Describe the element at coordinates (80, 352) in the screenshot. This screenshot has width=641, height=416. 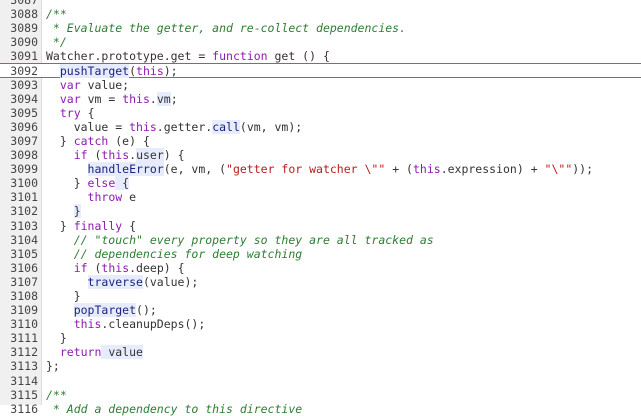
I see `code-token: return` at that location.